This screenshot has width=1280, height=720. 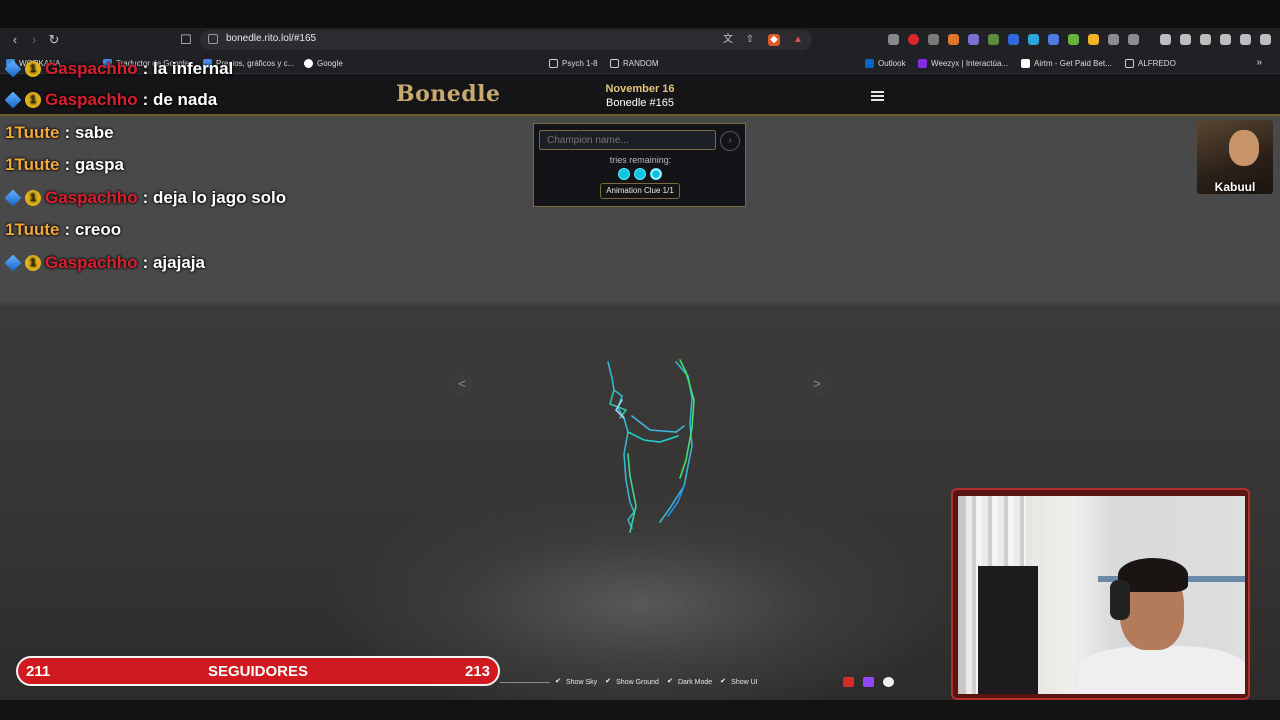 What do you see at coordinates (1225, 39) in the screenshot?
I see `leo-icon` at bounding box center [1225, 39].